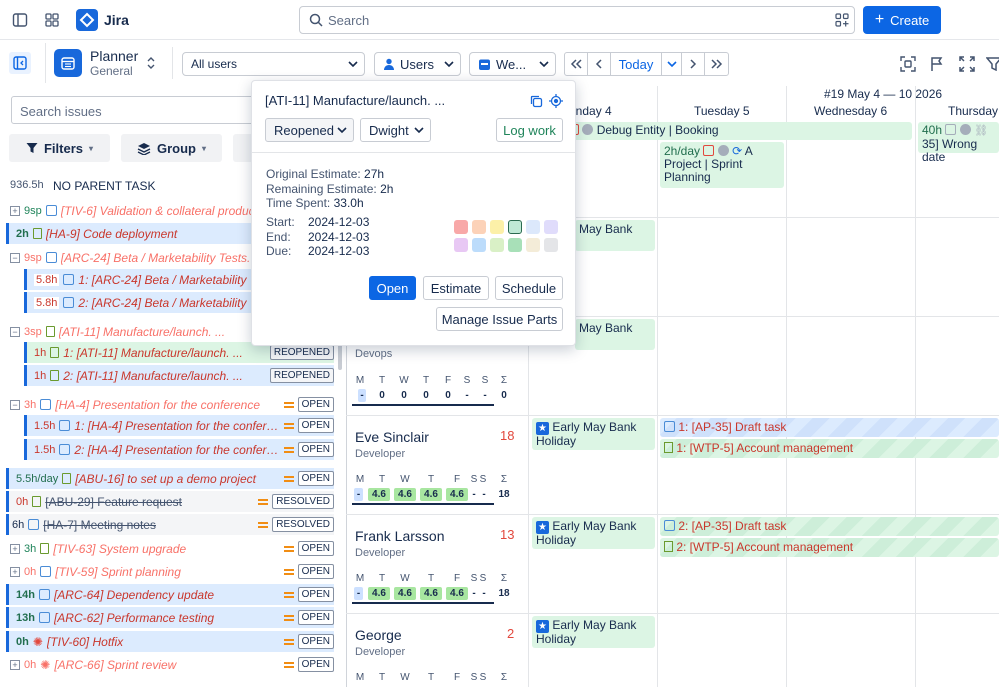  What do you see at coordinates (992, 64) in the screenshot?
I see `filter-icon` at bounding box center [992, 64].